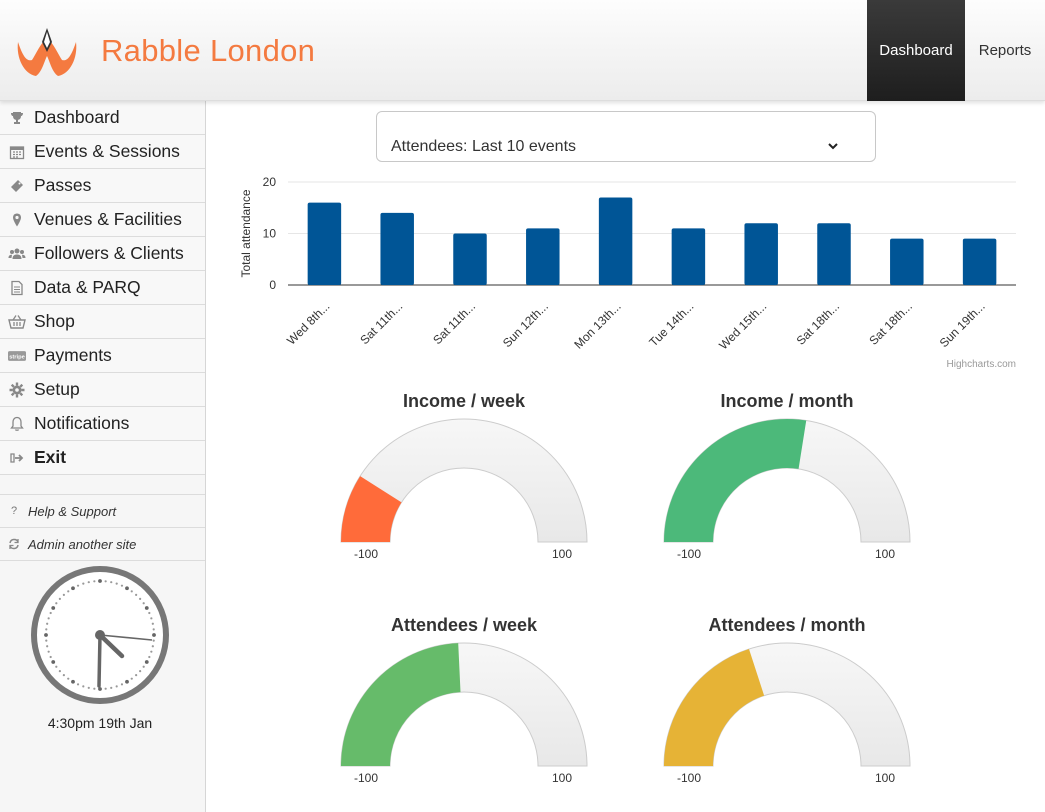 This screenshot has height=812, width=1045. I want to click on sidebar-item-dashboard: Dashboard, so click(102, 118).